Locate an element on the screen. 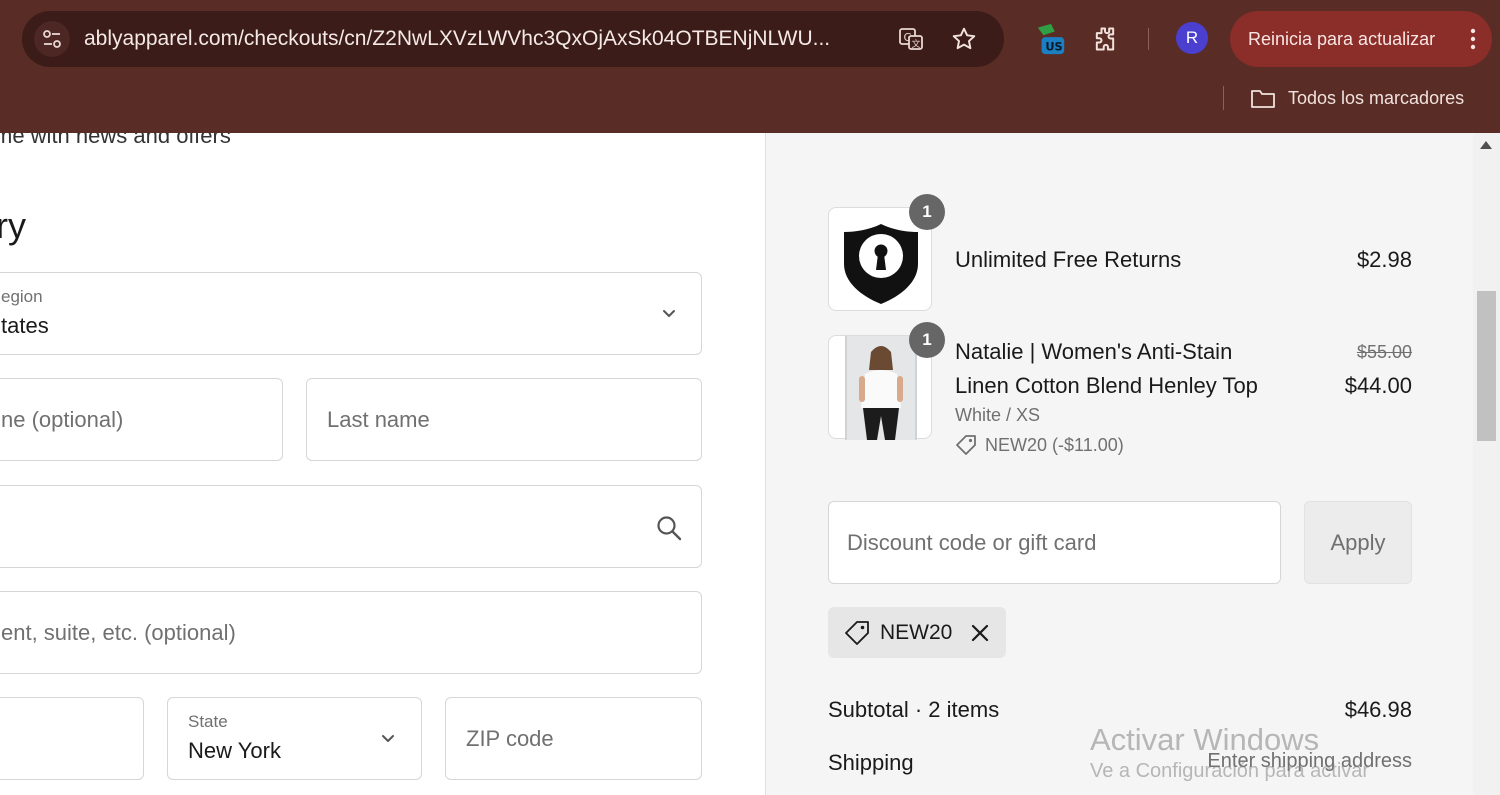  scroll-up-arrow-icon is located at coordinates (1486, 145).